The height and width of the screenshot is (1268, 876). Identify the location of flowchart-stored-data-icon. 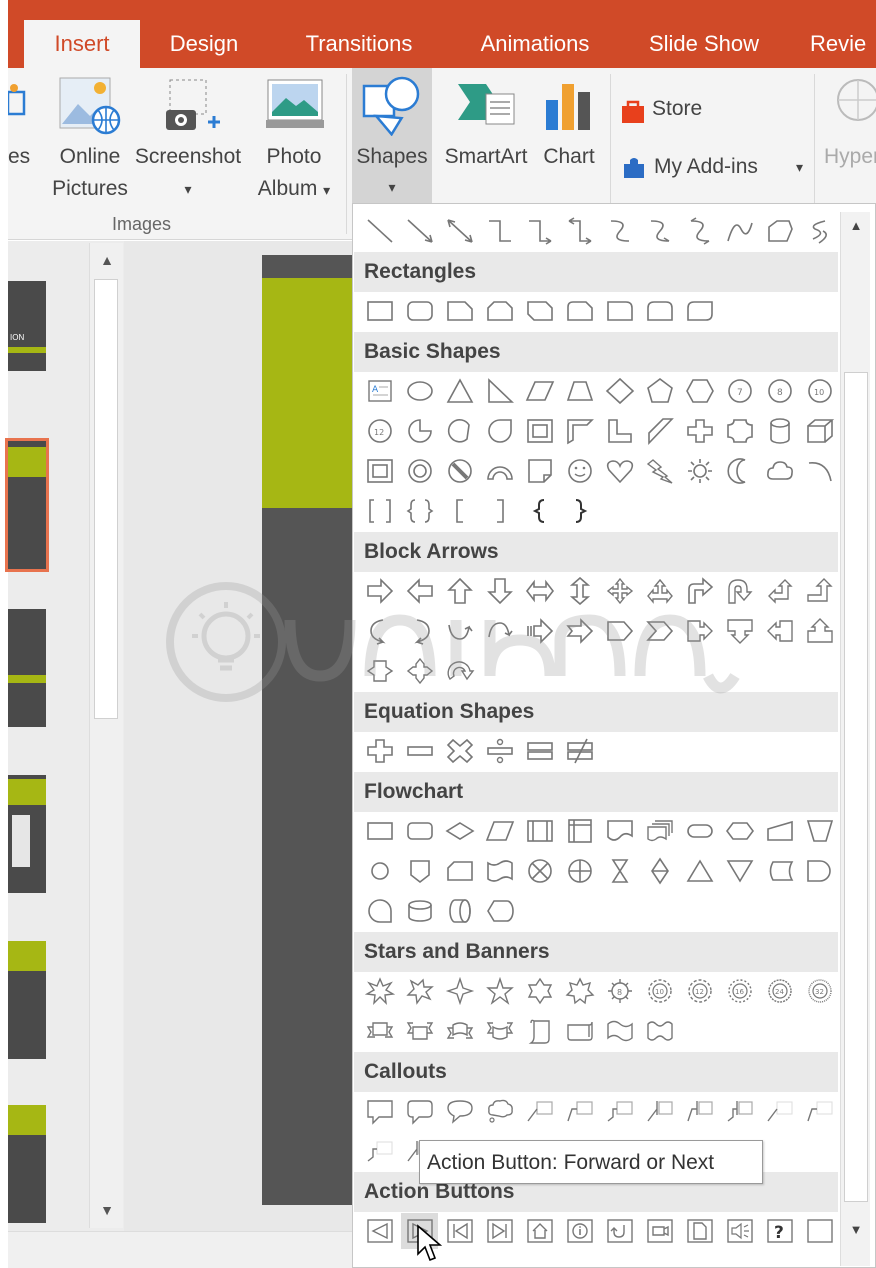
(779, 871).